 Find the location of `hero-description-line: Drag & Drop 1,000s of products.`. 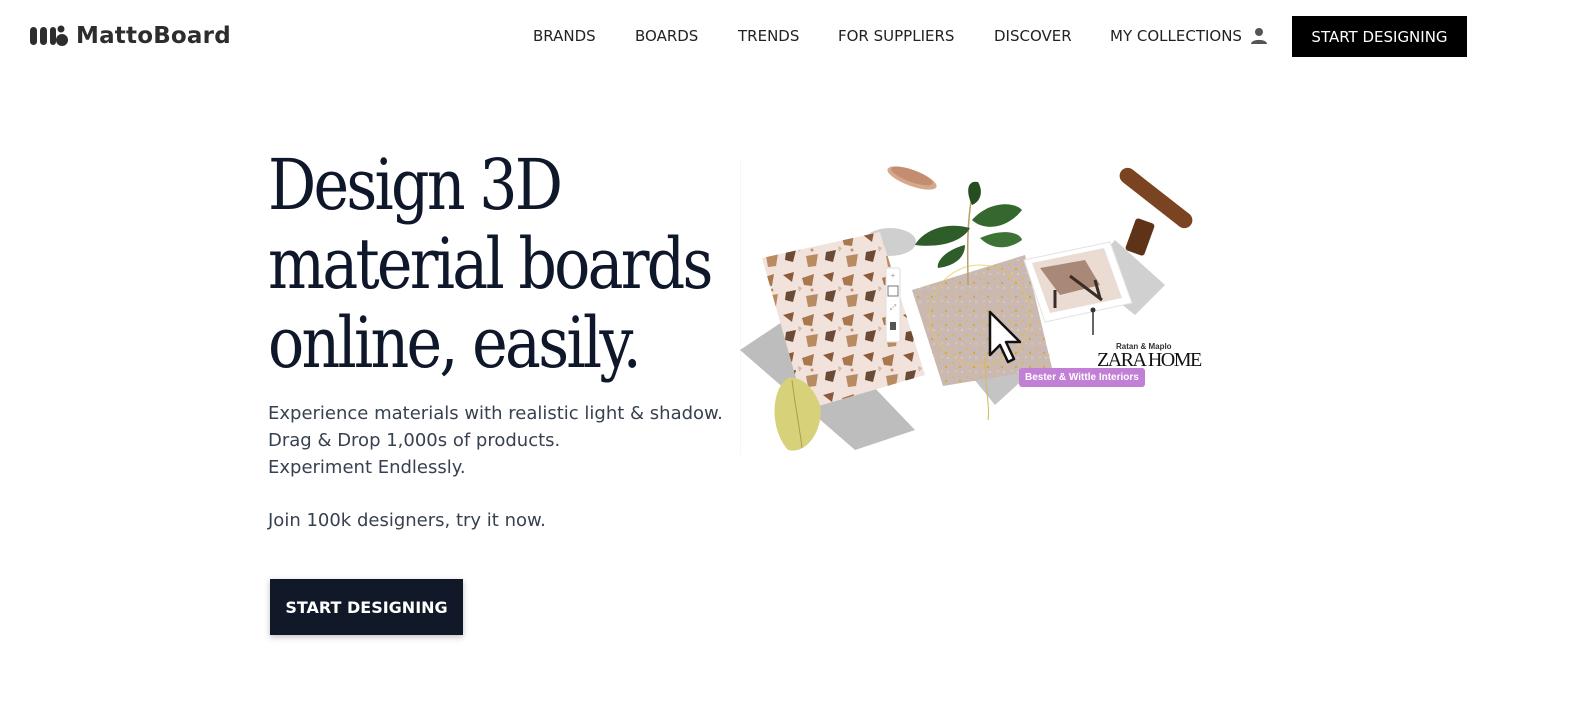

hero-description-line: Drag & Drop 1,000s of products. is located at coordinates (414, 440).